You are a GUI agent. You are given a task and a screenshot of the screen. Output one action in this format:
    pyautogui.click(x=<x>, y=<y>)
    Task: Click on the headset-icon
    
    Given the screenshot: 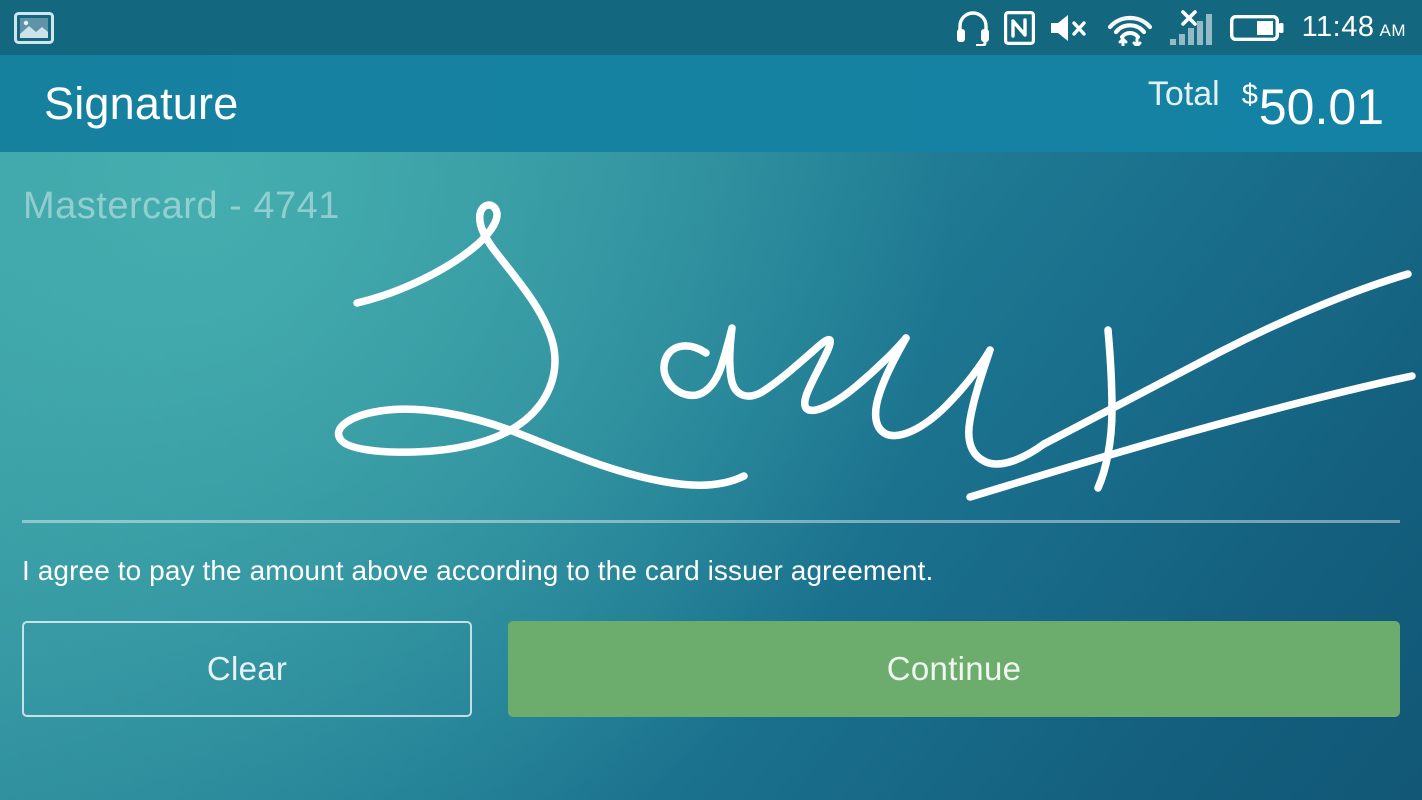 What is the action you would take?
    pyautogui.click(x=973, y=28)
    